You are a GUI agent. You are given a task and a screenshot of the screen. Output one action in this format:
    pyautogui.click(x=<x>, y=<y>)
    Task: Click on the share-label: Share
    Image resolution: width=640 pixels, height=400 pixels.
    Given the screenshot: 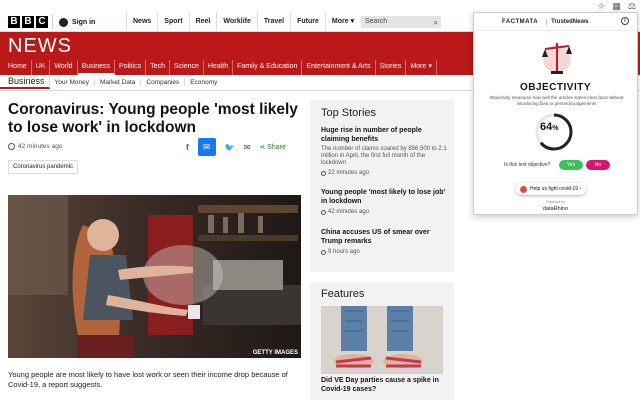 What is the action you would take?
    pyautogui.click(x=276, y=147)
    